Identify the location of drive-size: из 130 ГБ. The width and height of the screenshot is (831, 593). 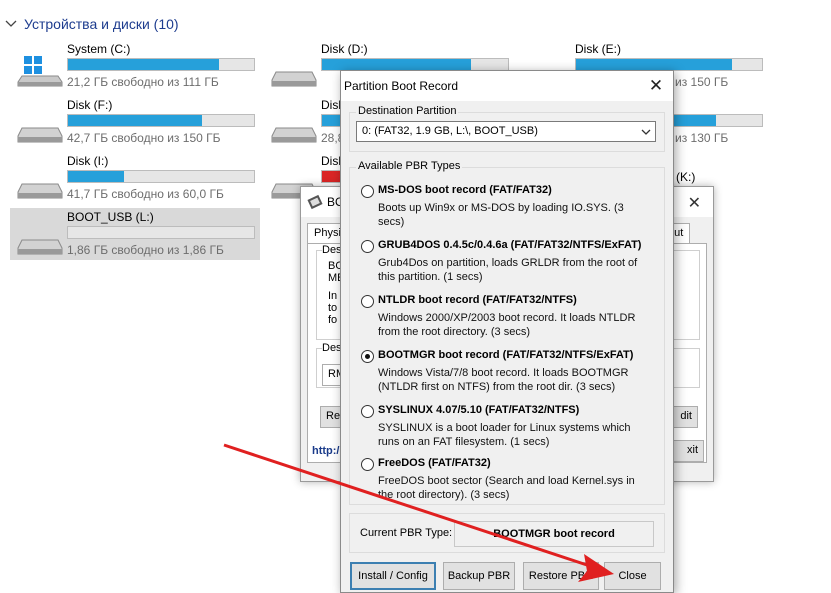
(702, 138).